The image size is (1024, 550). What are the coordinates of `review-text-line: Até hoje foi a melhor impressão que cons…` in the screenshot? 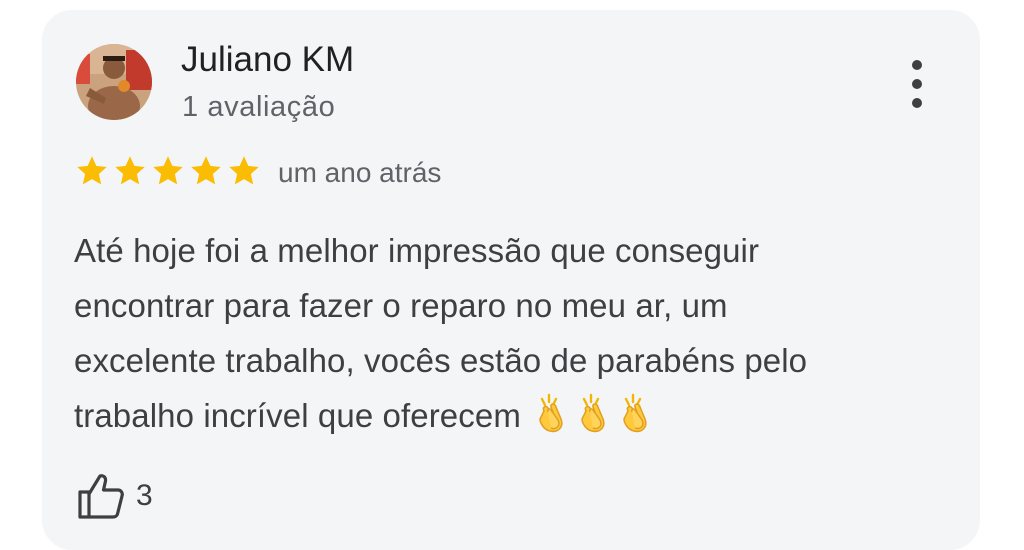 It's located at (417, 250).